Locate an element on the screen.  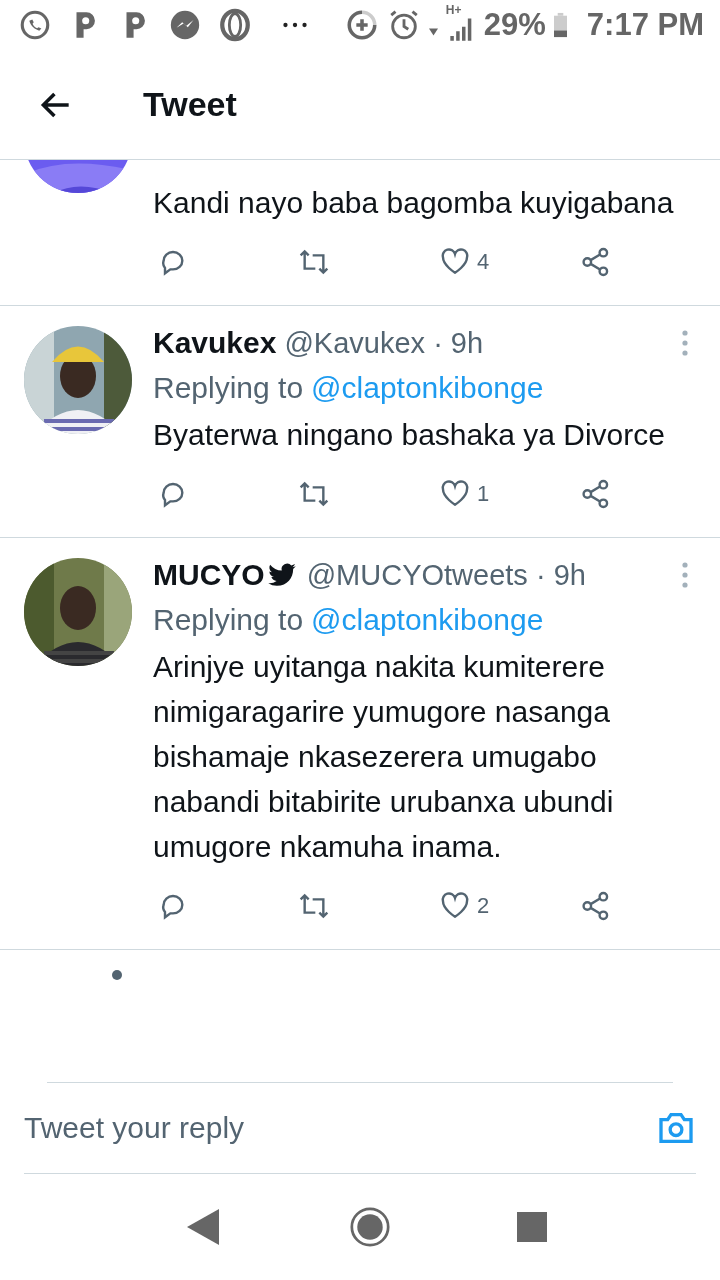
tweet-text: Kandi nayo baba bagomba kuyigabana is located at coordinates (414, 203).